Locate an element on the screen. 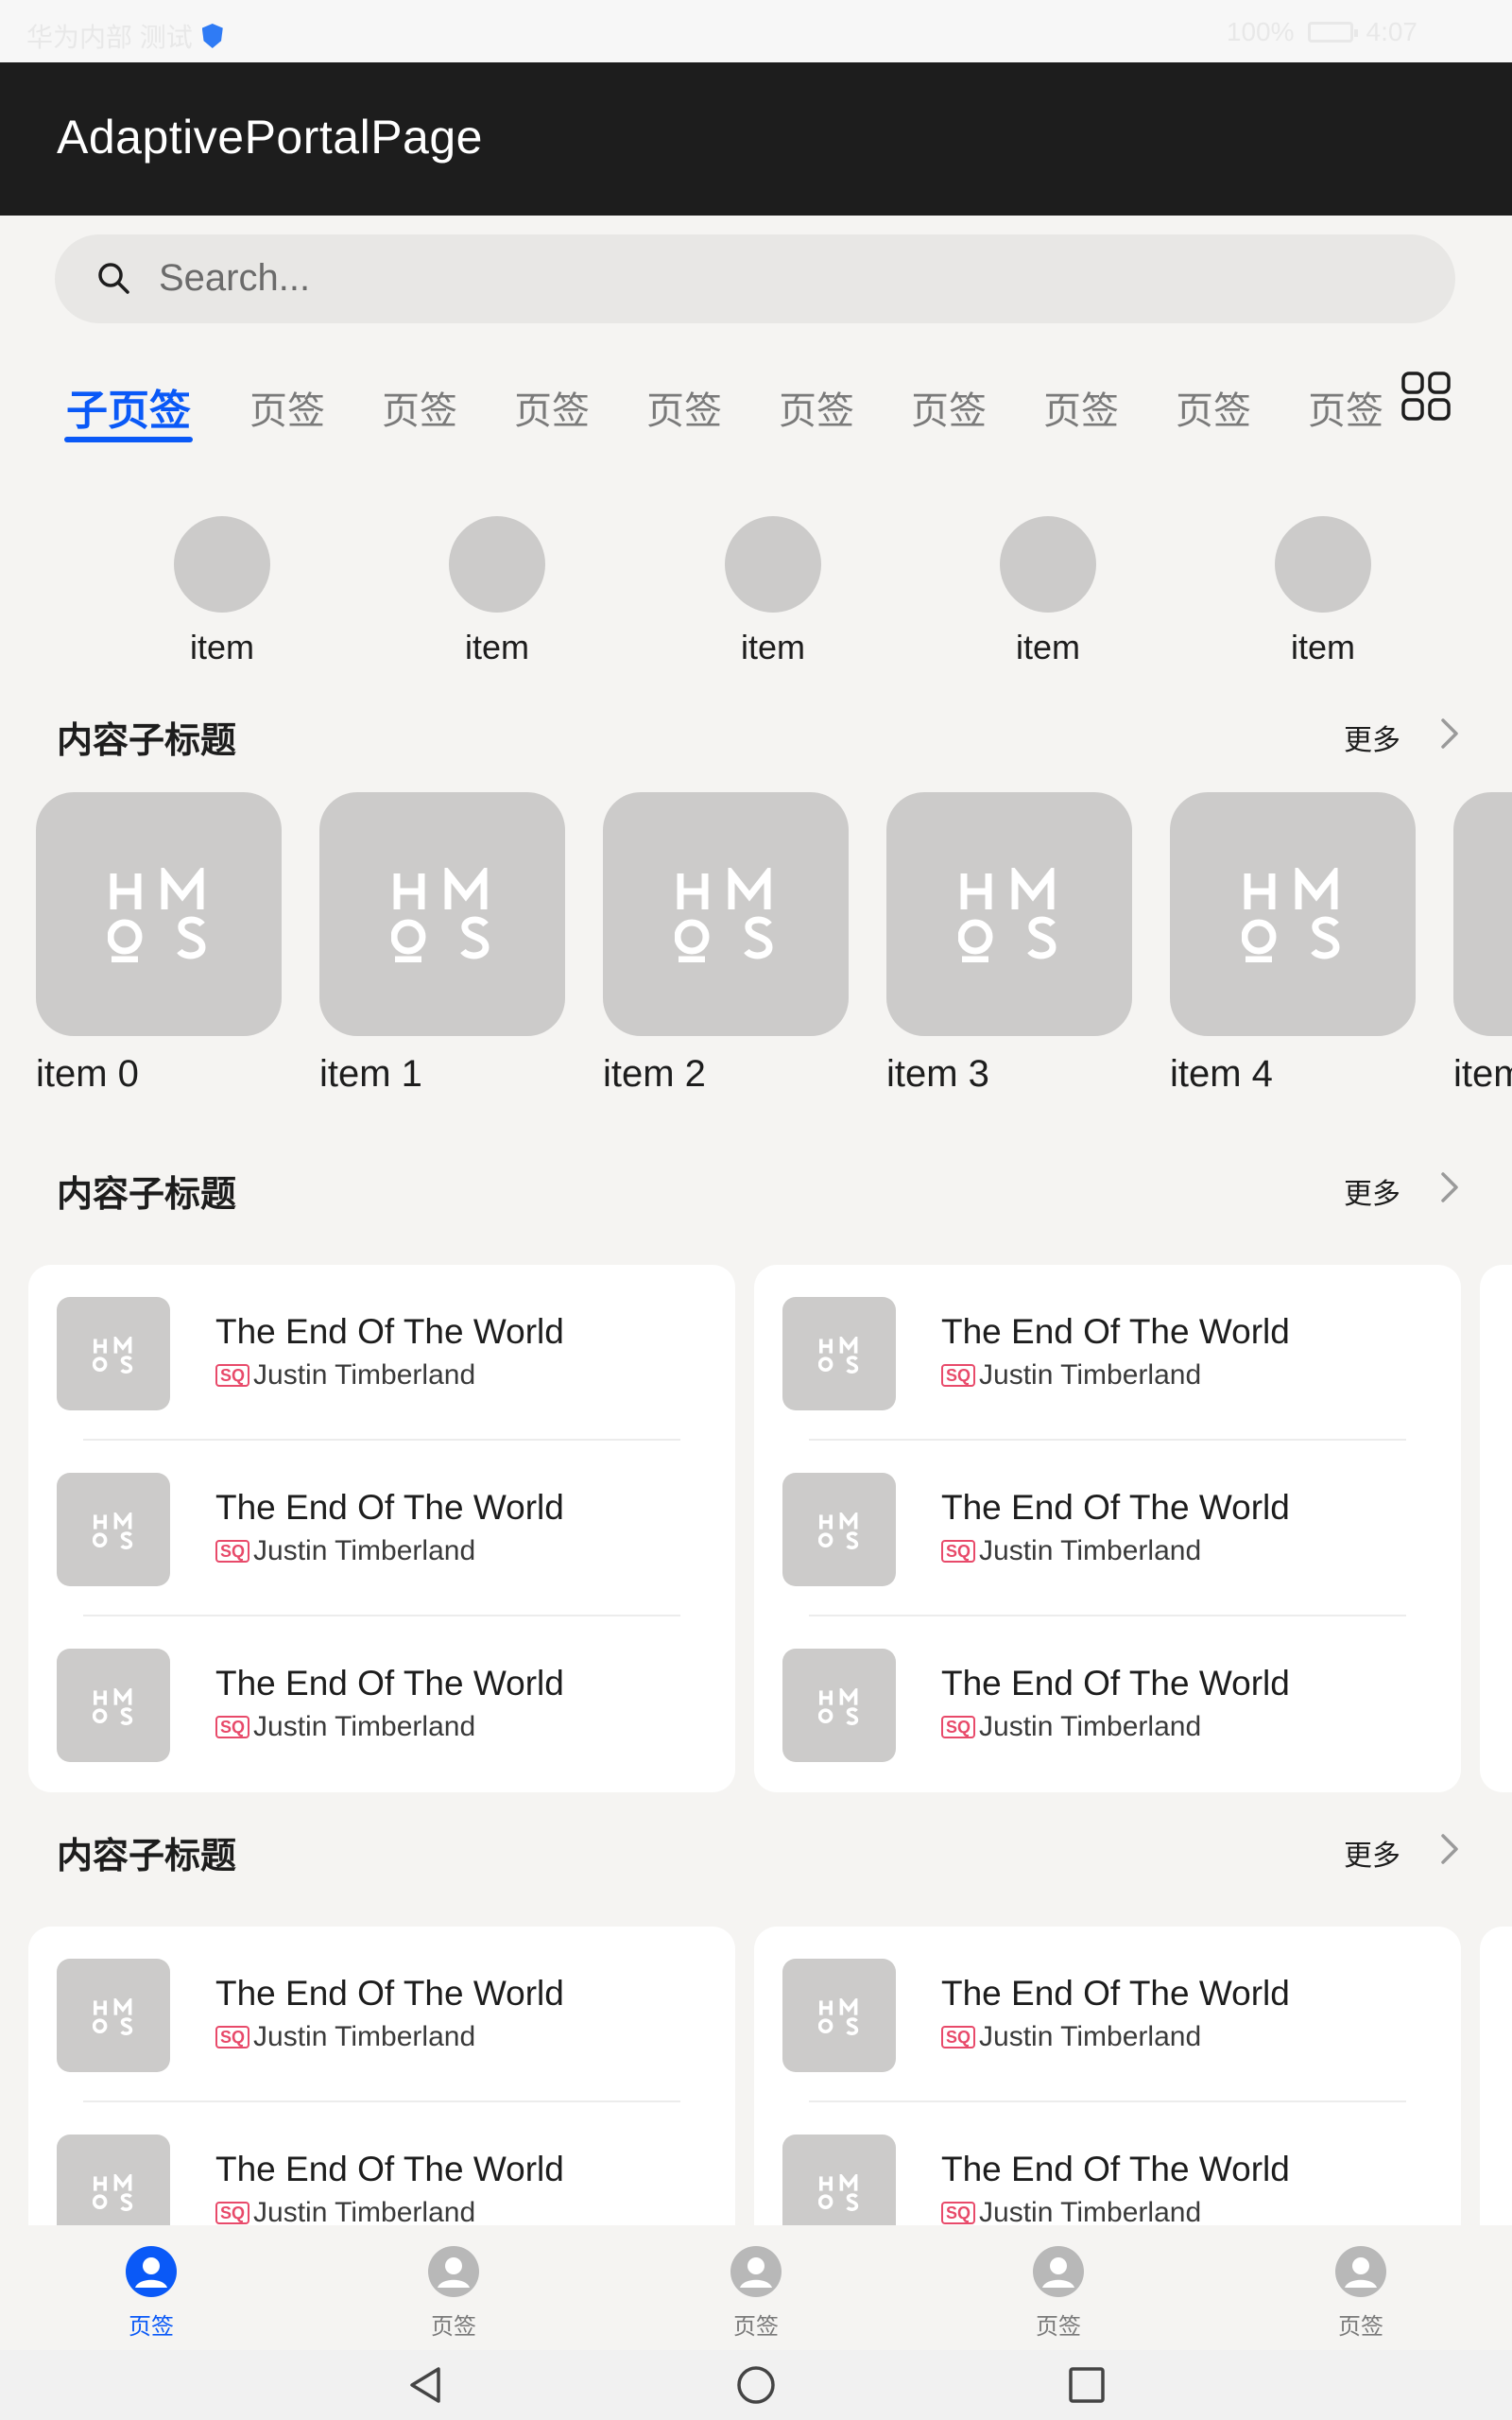  tab-sub: 子页签 is located at coordinates (128, 407).